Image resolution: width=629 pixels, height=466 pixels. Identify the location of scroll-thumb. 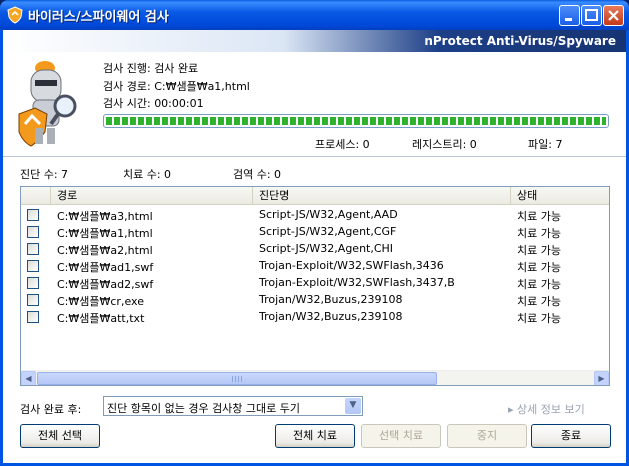
(237, 378).